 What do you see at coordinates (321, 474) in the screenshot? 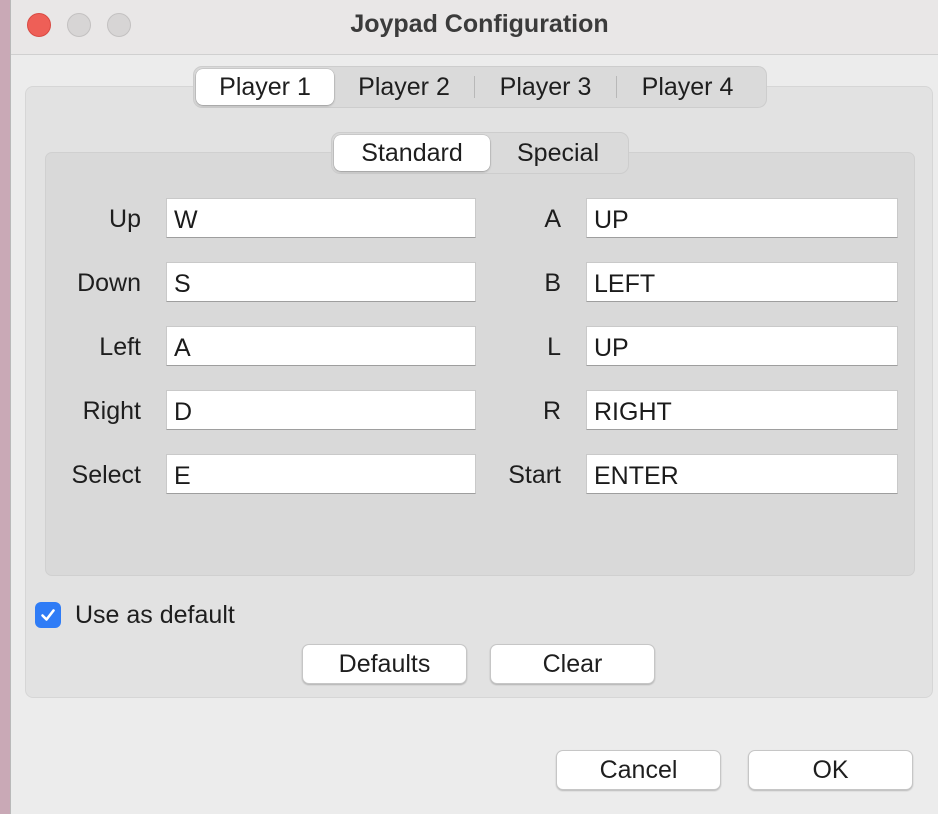
I see `select-key-field: E` at bounding box center [321, 474].